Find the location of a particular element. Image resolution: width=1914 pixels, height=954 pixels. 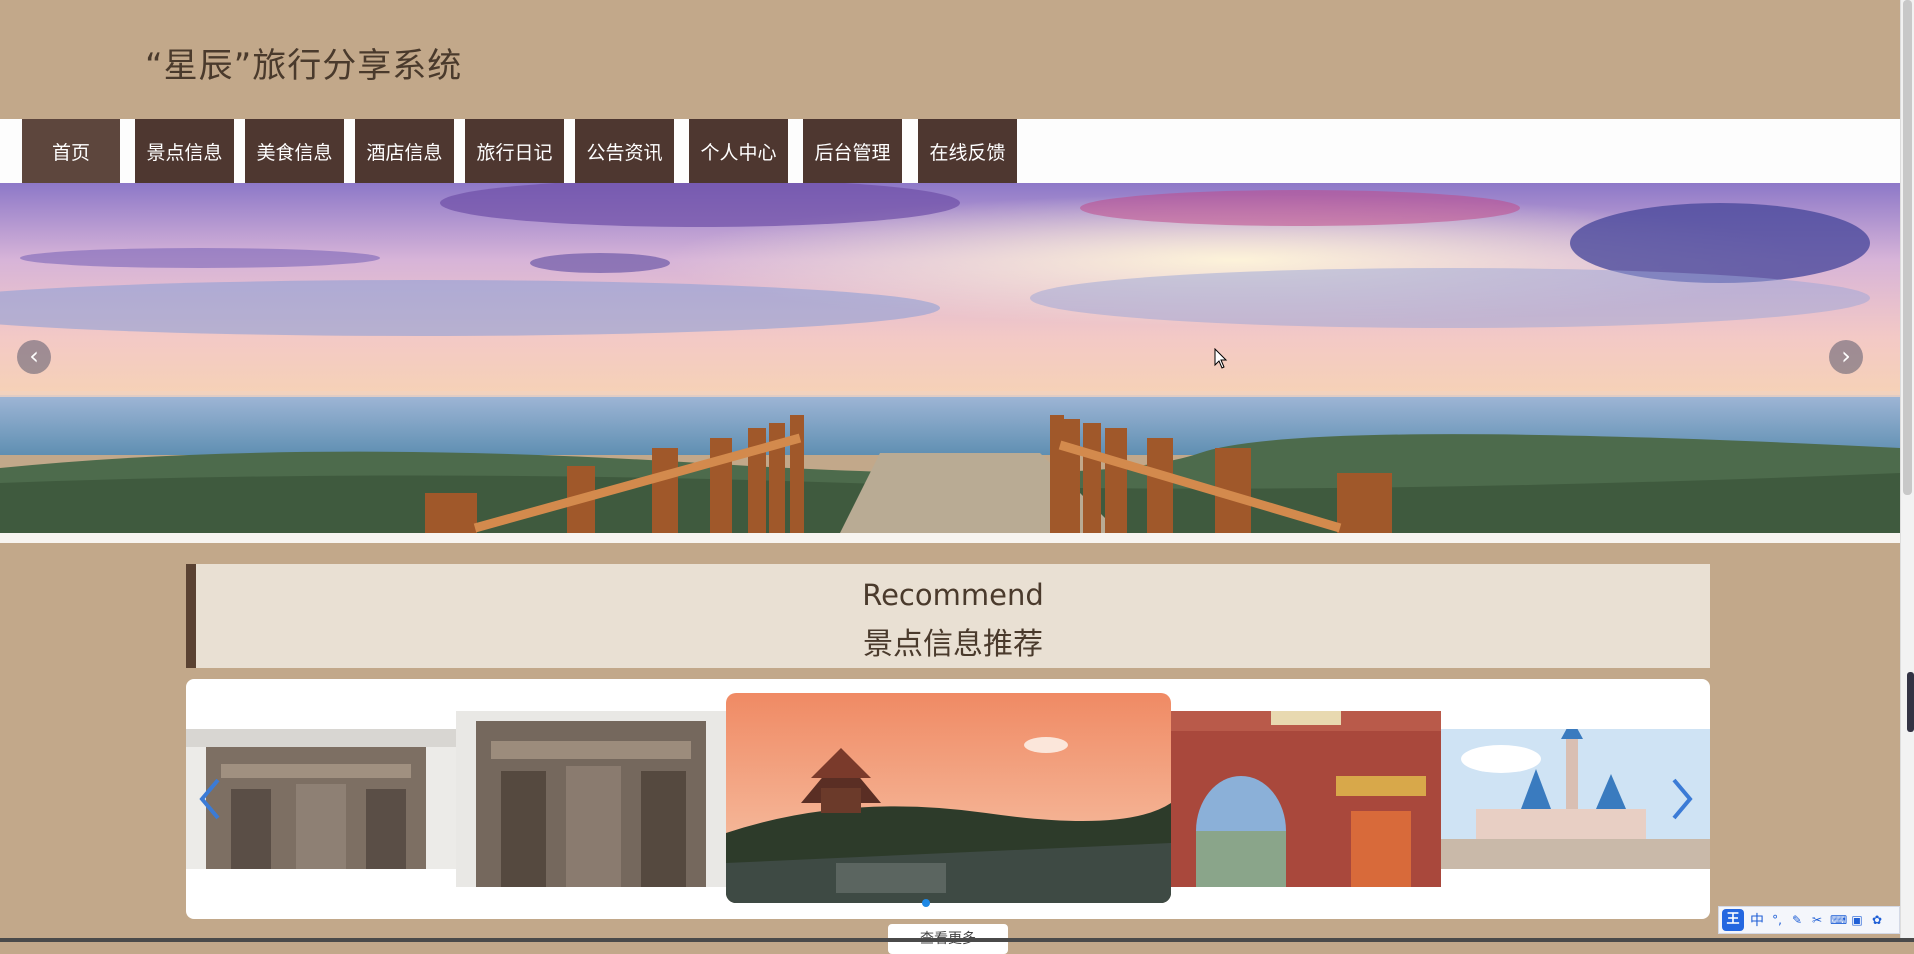

spot-image-pavilion is located at coordinates (948, 798).